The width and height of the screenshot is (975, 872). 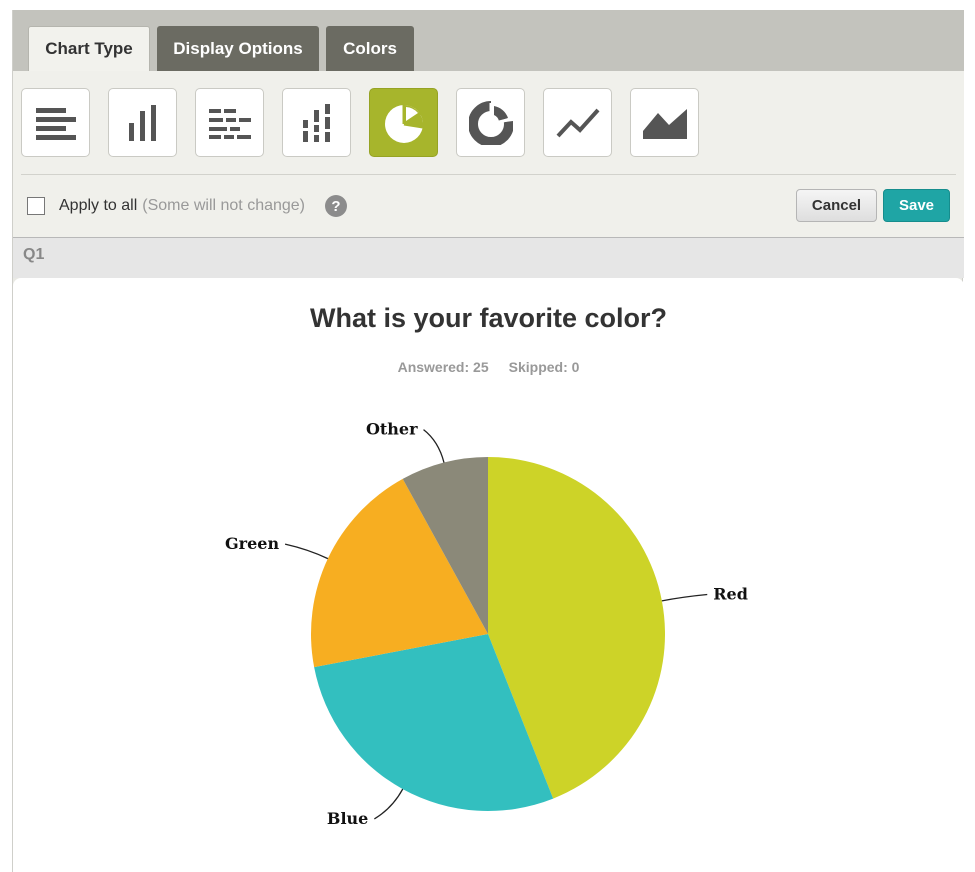 What do you see at coordinates (36, 206) in the screenshot?
I see `apply-to-all-checkbox` at bounding box center [36, 206].